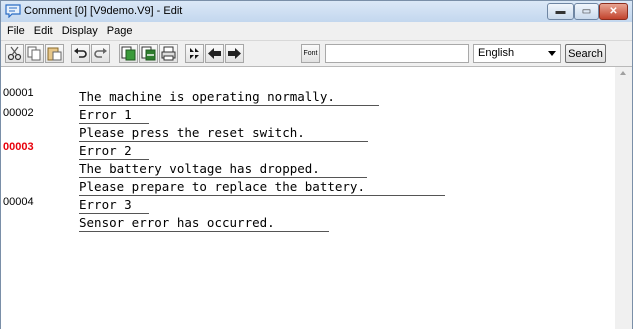 The image size is (633, 329). What do you see at coordinates (517, 53) in the screenshot?
I see `language-select: English` at bounding box center [517, 53].